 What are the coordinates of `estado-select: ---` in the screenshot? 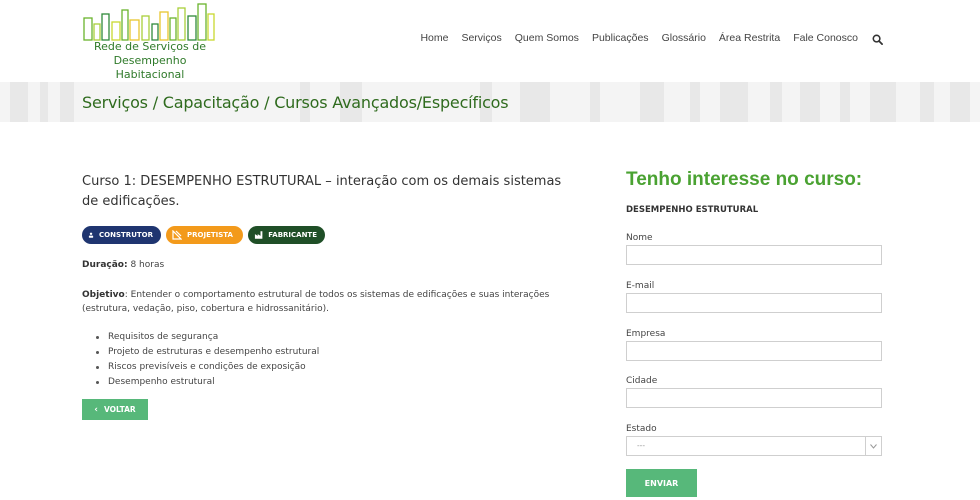 It's located at (754, 446).